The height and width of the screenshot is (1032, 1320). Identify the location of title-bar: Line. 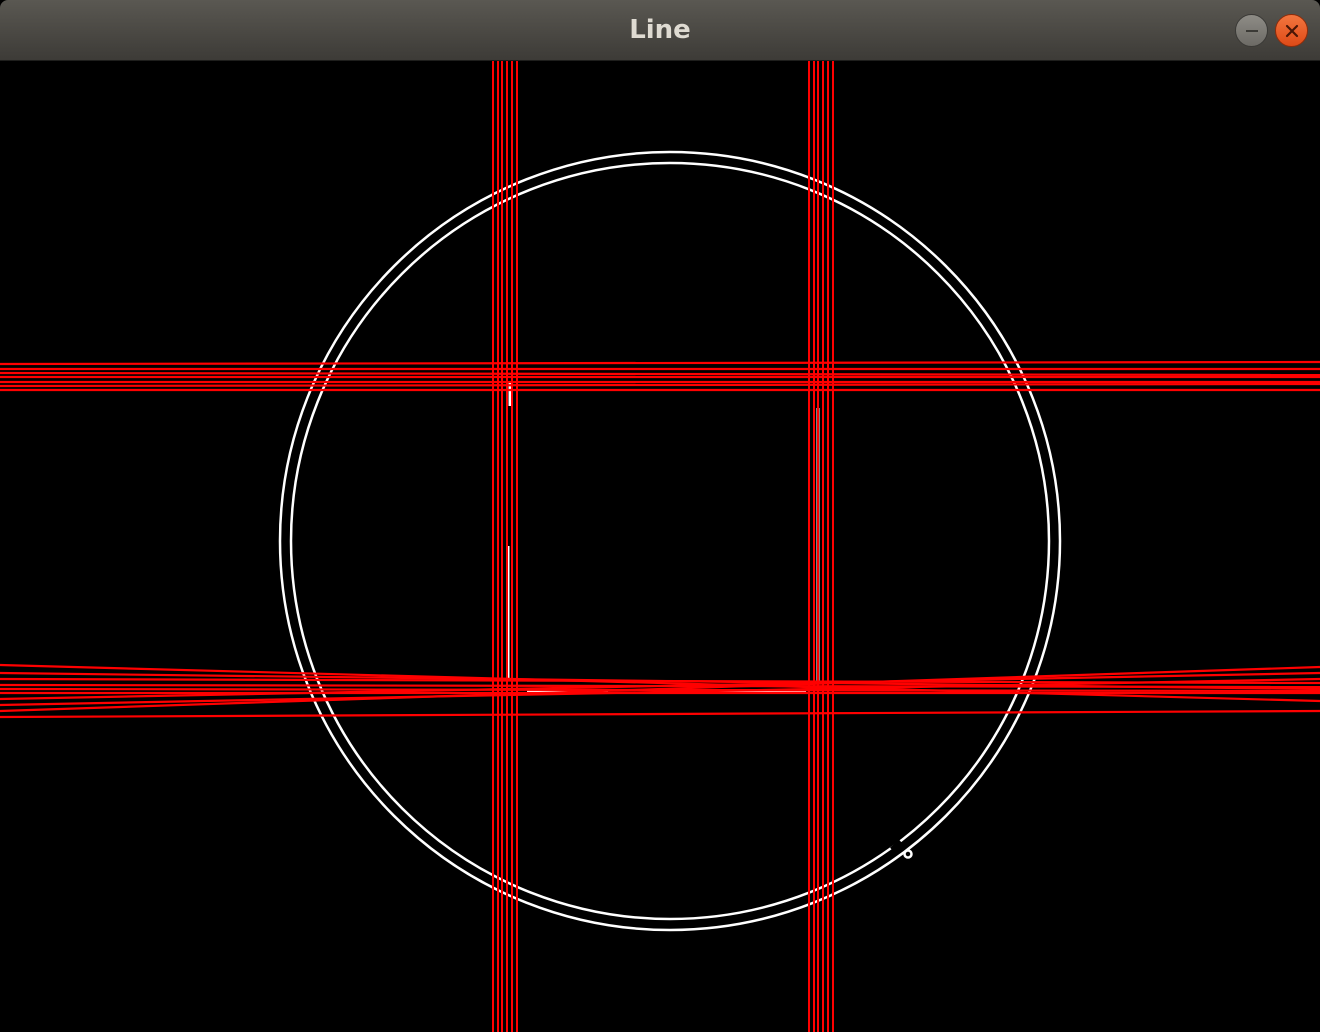
(660, 30).